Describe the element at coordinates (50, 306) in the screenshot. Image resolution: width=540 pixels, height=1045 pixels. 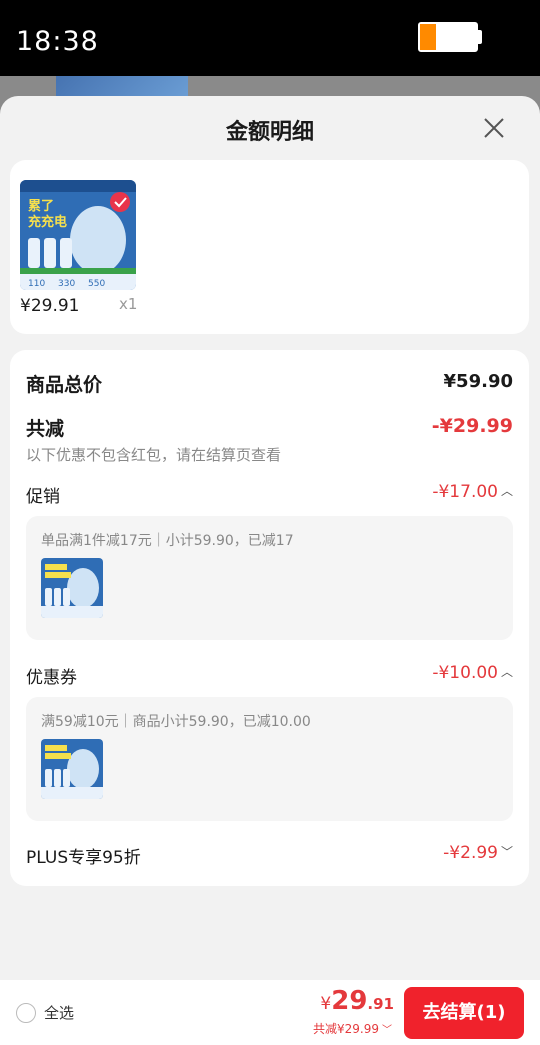
I see `product-price: ¥29.91` at that location.